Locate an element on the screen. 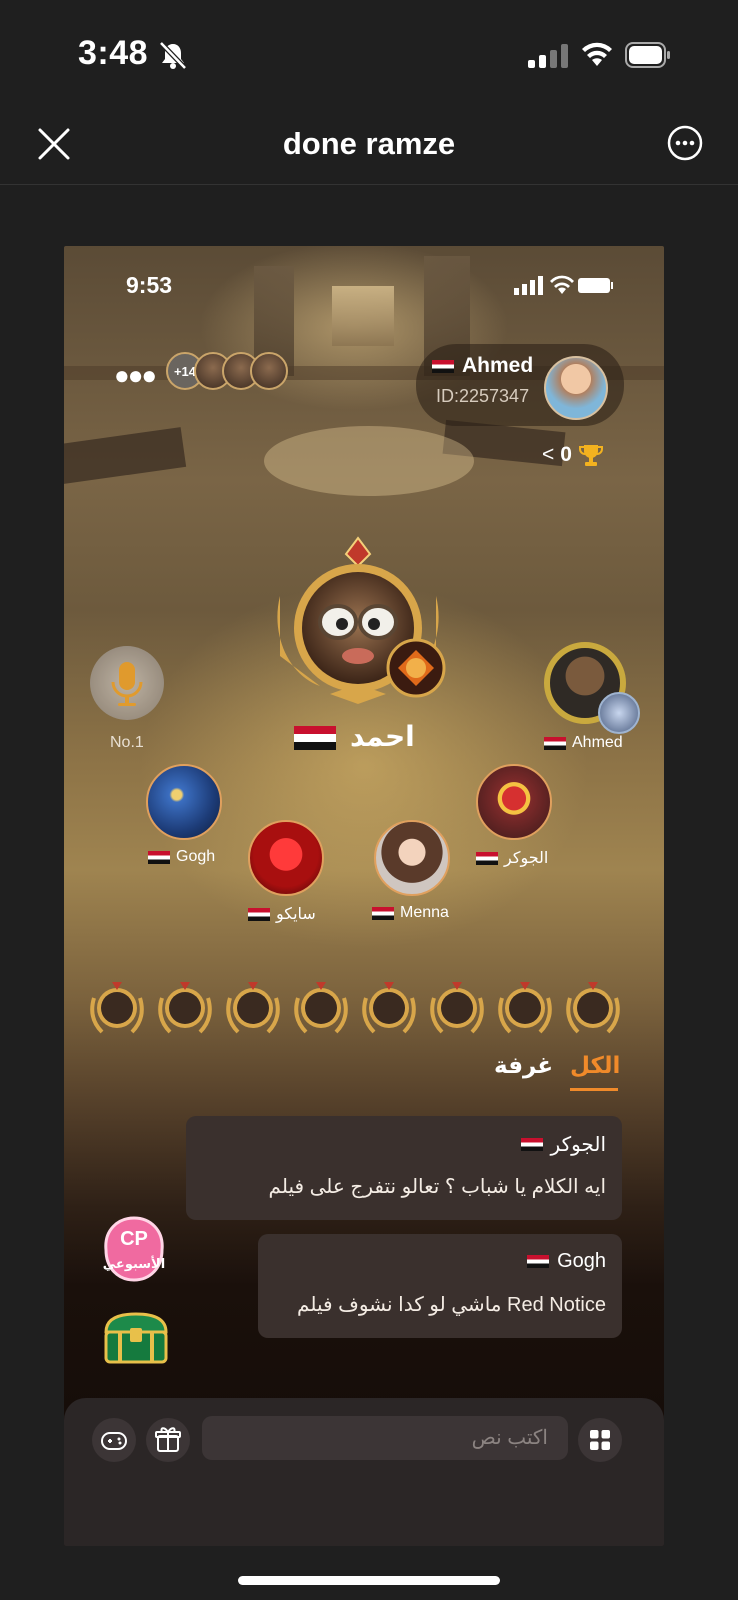  tab-active-indicator is located at coordinates (594, 1089).